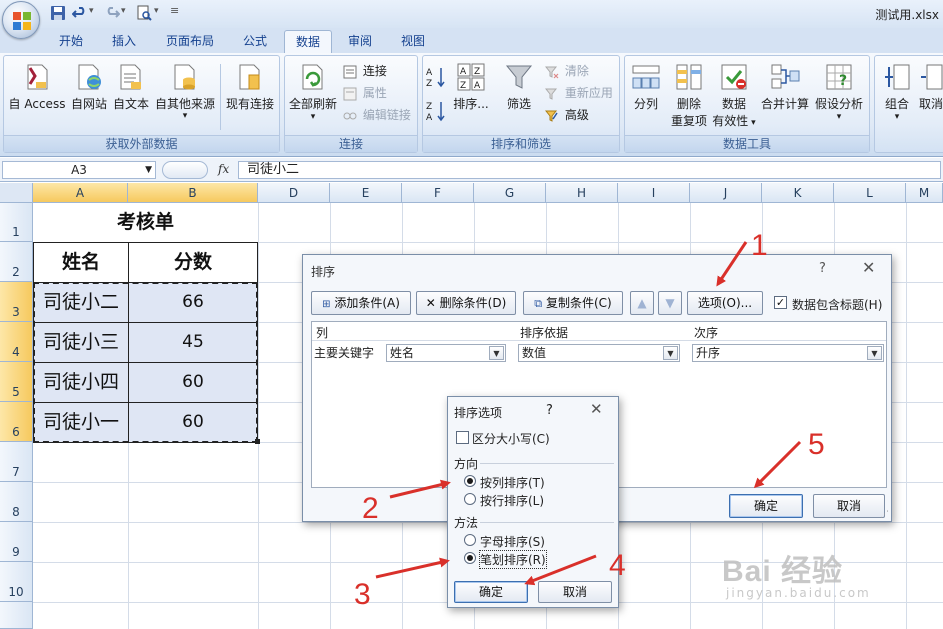  What do you see at coordinates (80, 193) in the screenshot?
I see `column-header-a: A` at bounding box center [80, 193].